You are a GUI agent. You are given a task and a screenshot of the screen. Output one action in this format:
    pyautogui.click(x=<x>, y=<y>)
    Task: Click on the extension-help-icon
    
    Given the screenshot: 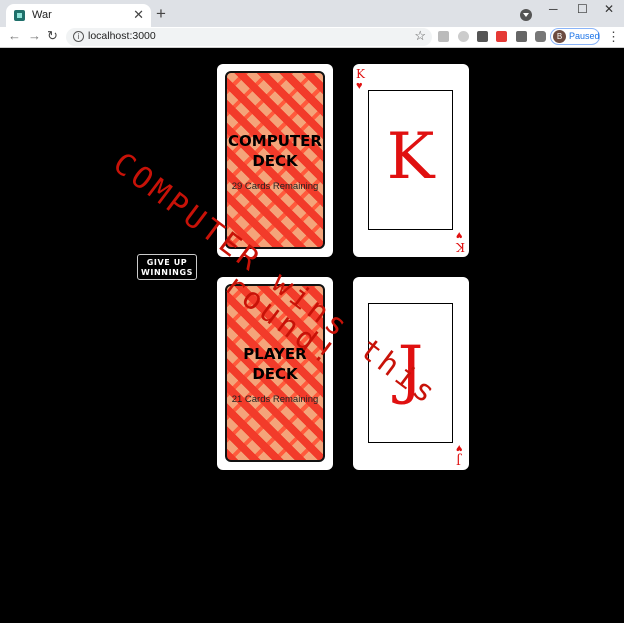 What is the action you would take?
    pyautogui.click(x=521, y=36)
    